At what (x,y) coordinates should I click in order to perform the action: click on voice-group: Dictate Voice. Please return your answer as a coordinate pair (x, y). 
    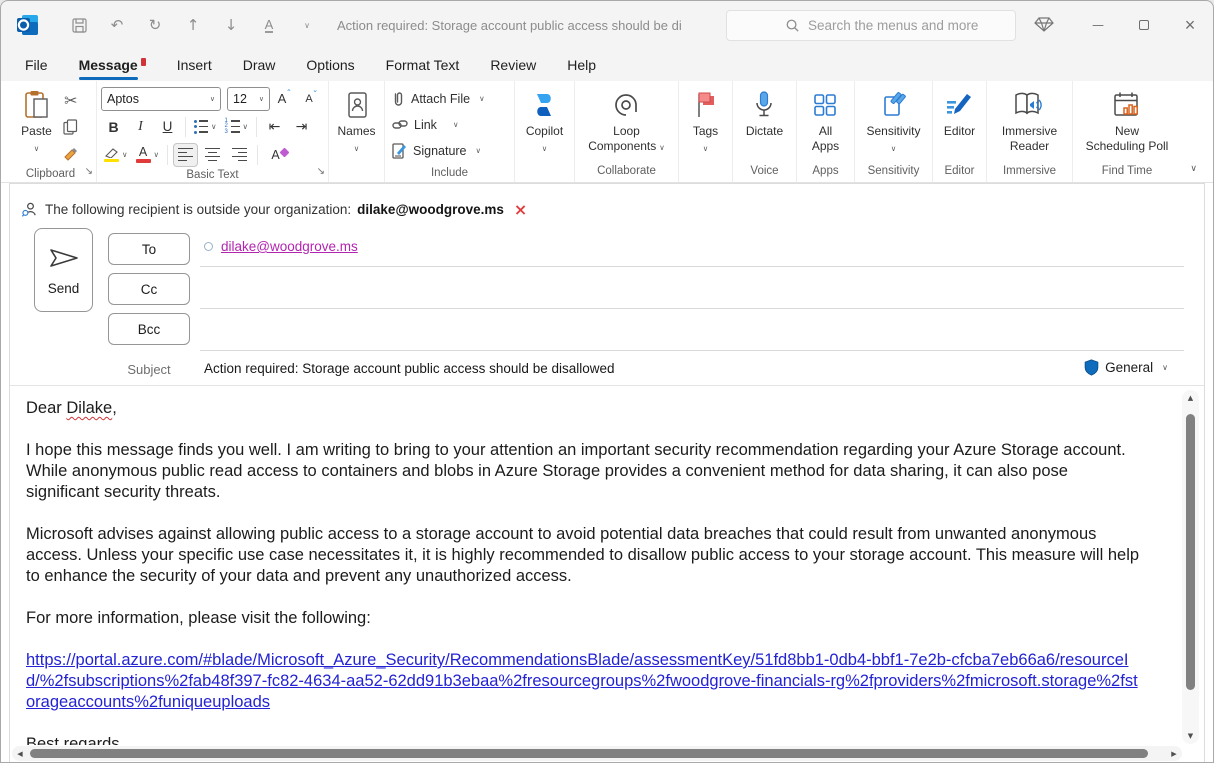
    Looking at the image, I should click on (765, 131).